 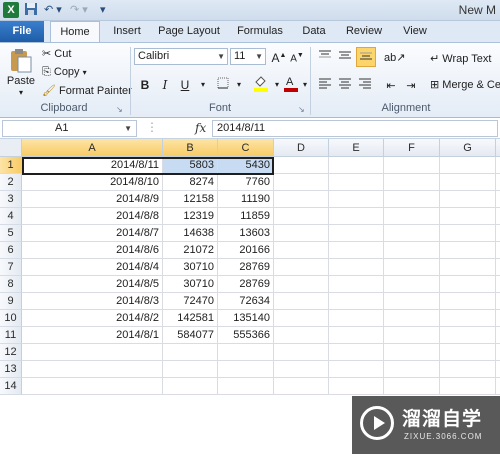 What do you see at coordinates (365, 85) in the screenshot?
I see `align-right-button` at bounding box center [365, 85].